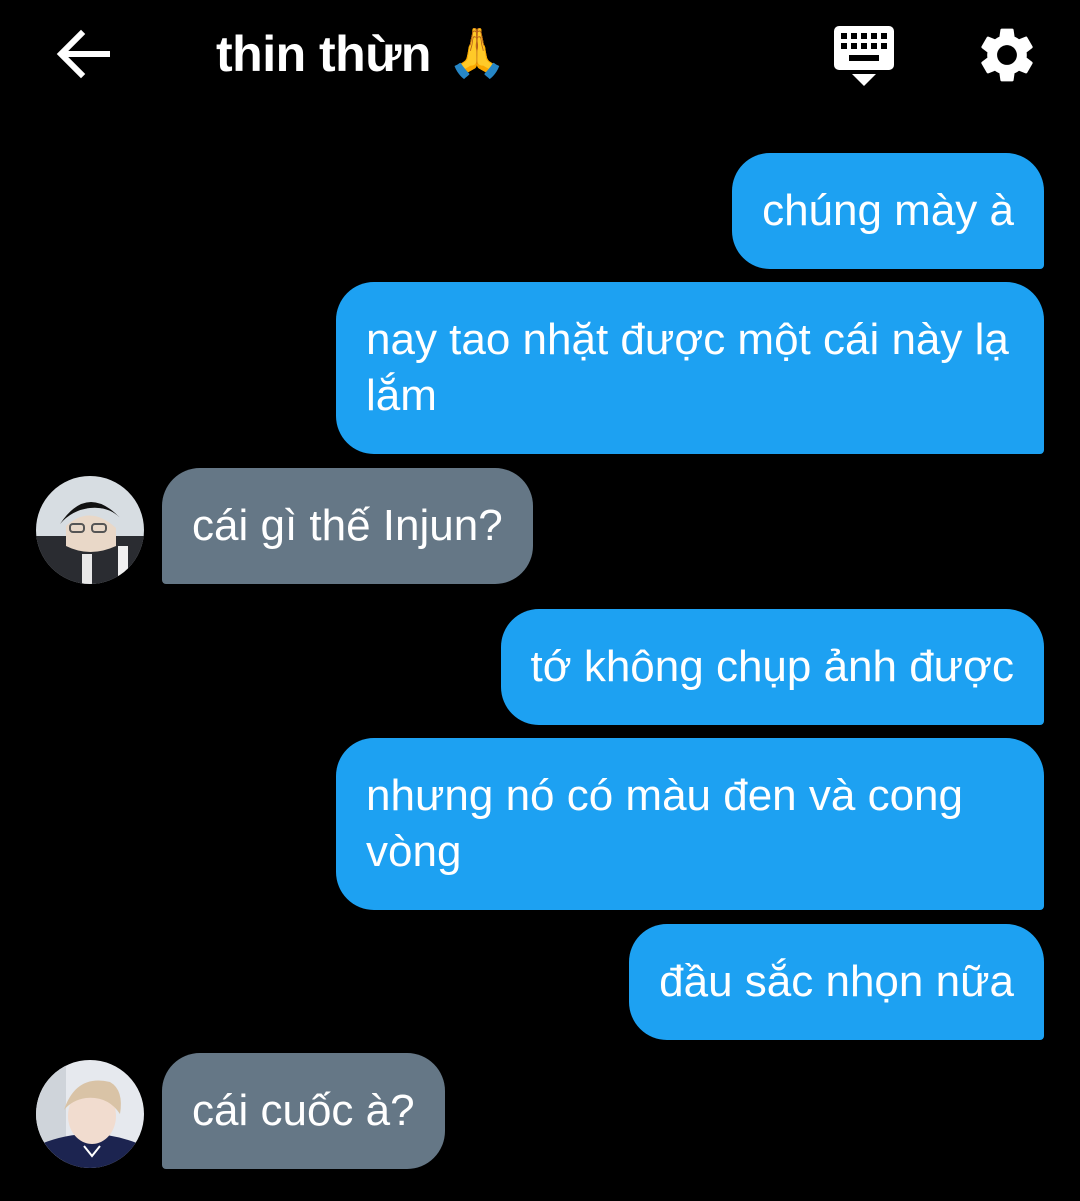  Describe the element at coordinates (323, 54) in the screenshot. I see `page-title: thin thừn` at that location.